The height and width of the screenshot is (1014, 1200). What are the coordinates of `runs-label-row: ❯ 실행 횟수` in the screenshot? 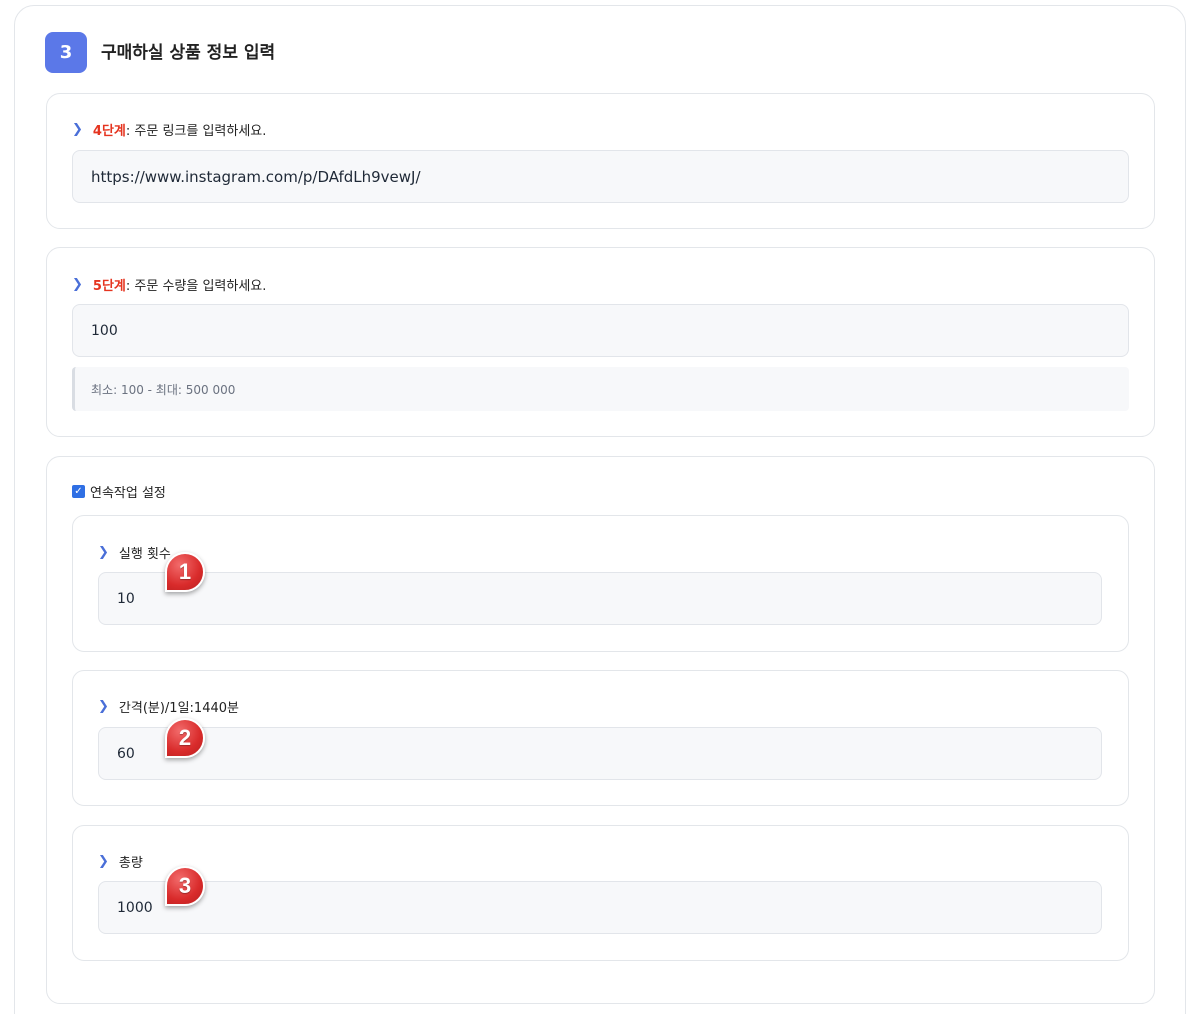 It's located at (134, 552).